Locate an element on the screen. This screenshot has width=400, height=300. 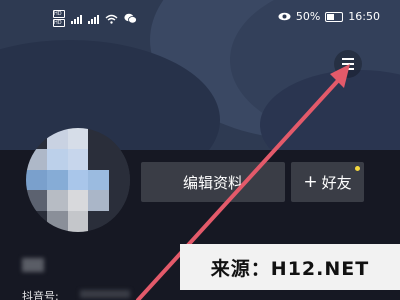
sim-hd-icon: HD HD is located at coordinates (59, 18).